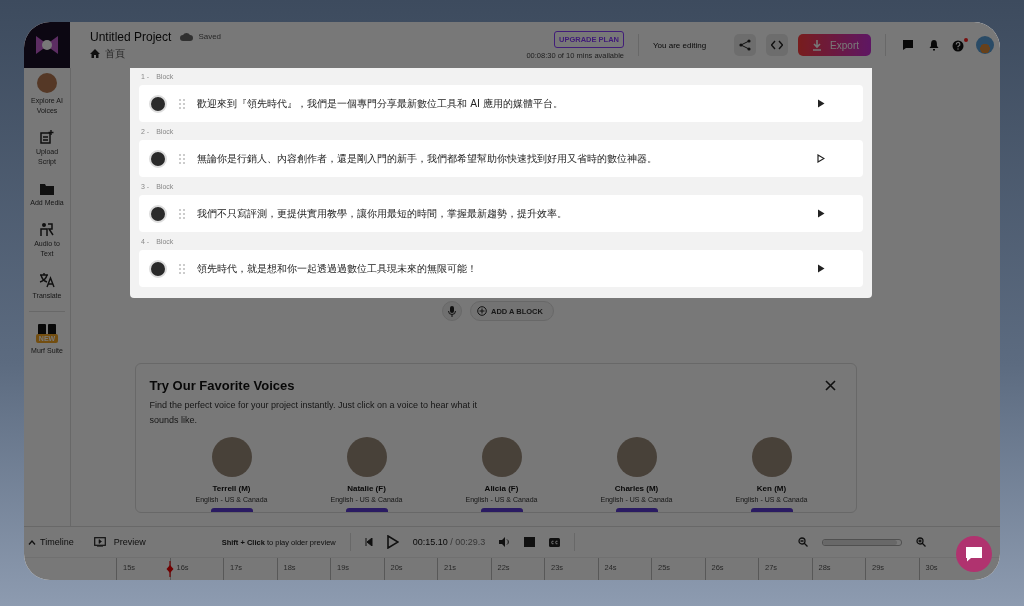 This screenshot has height=606, width=1024. I want to click on app-logo, so click(47, 45).